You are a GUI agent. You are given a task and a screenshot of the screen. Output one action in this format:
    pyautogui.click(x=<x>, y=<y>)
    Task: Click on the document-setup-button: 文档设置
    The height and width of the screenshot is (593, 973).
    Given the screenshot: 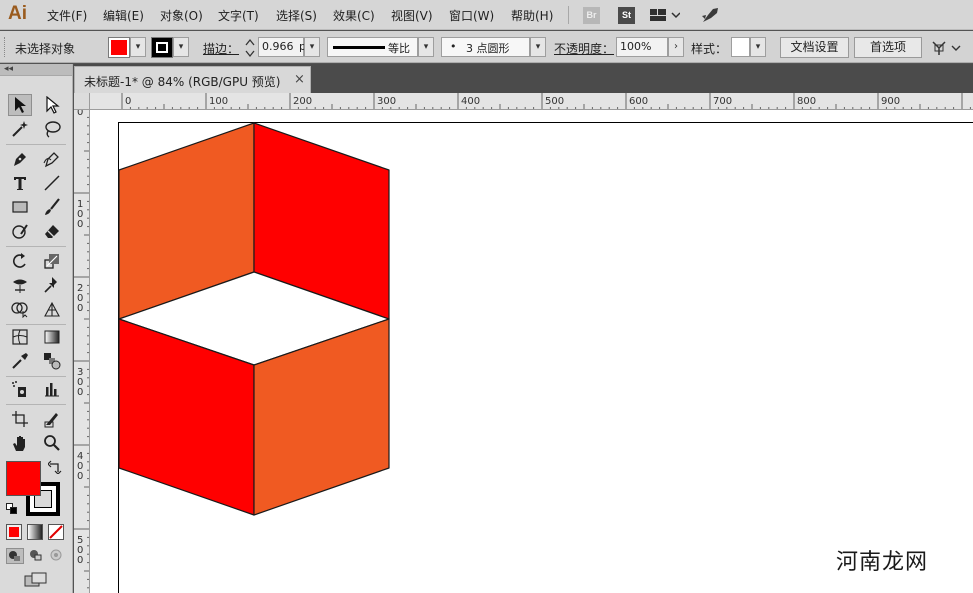 What is the action you would take?
    pyautogui.click(x=814, y=47)
    